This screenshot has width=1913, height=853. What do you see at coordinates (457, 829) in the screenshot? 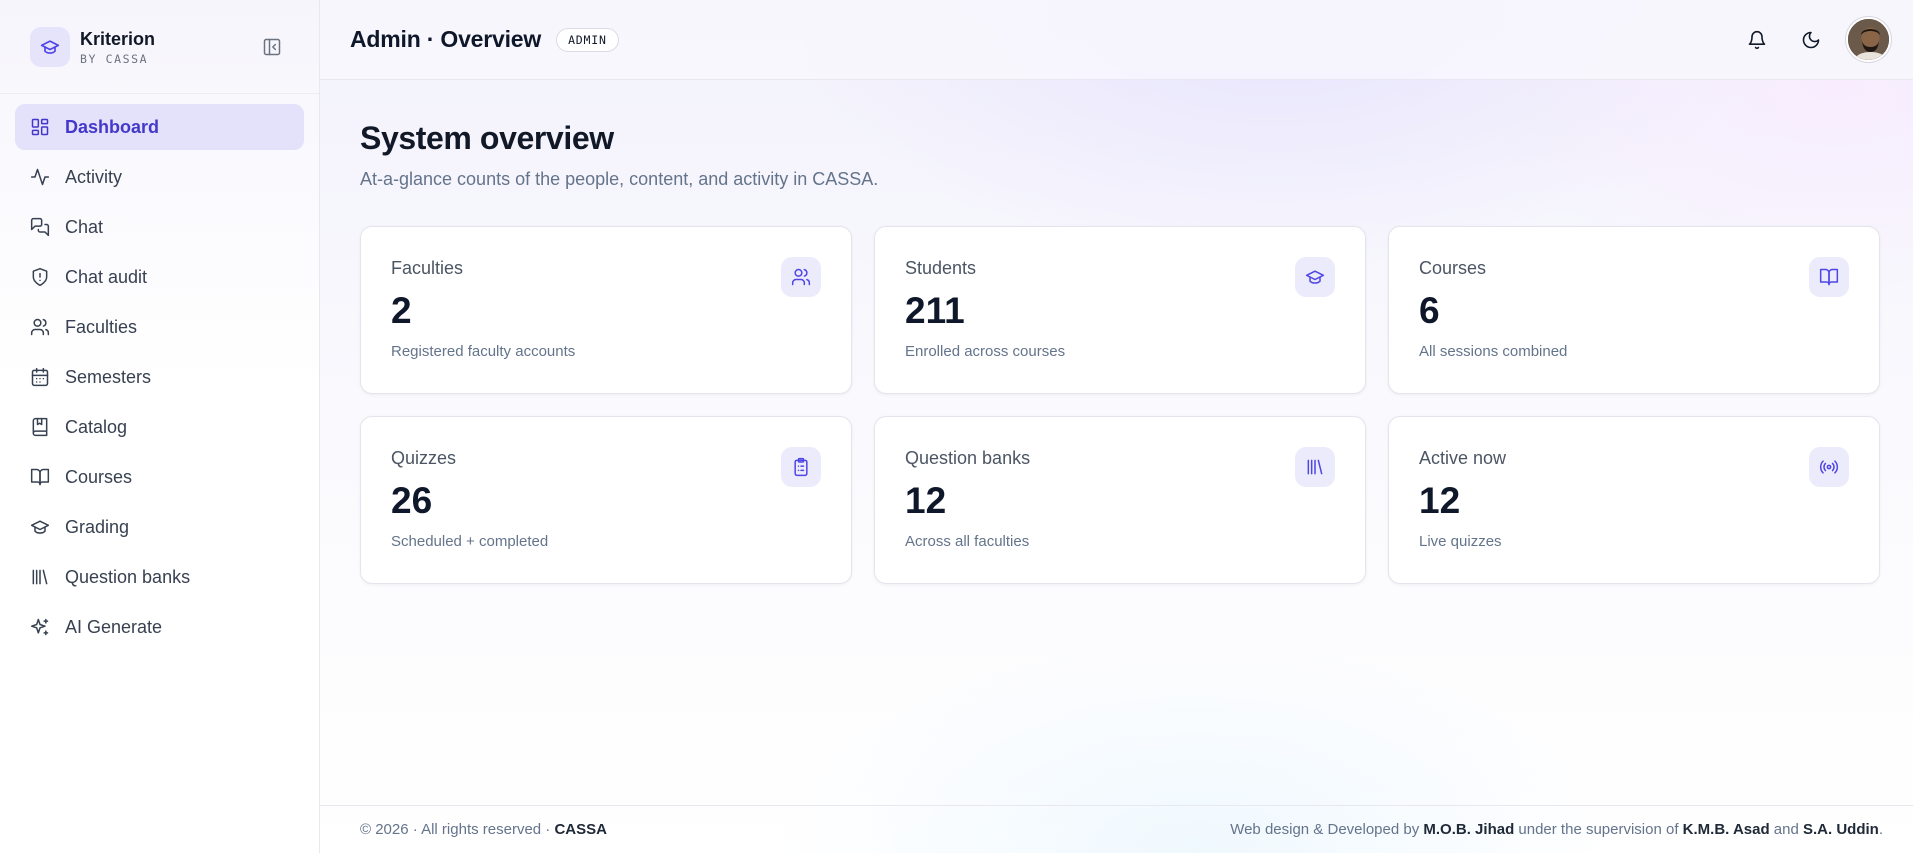
I see `copyright-text: © 2026 · All rights reserved ·` at bounding box center [457, 829].